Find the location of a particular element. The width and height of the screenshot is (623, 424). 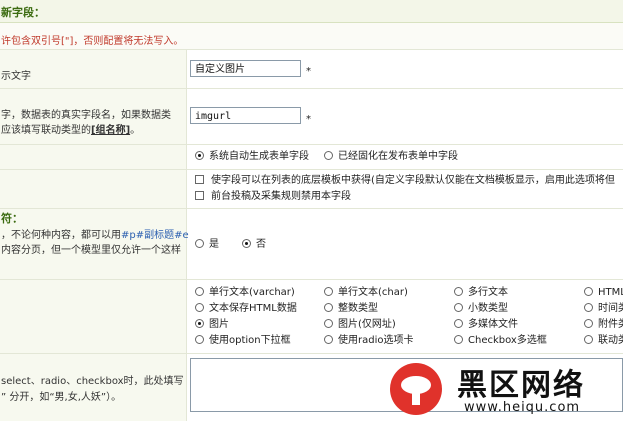

watermark-logo: 黑区网络 www.heiqu.com is located at coordinates (503, 388).